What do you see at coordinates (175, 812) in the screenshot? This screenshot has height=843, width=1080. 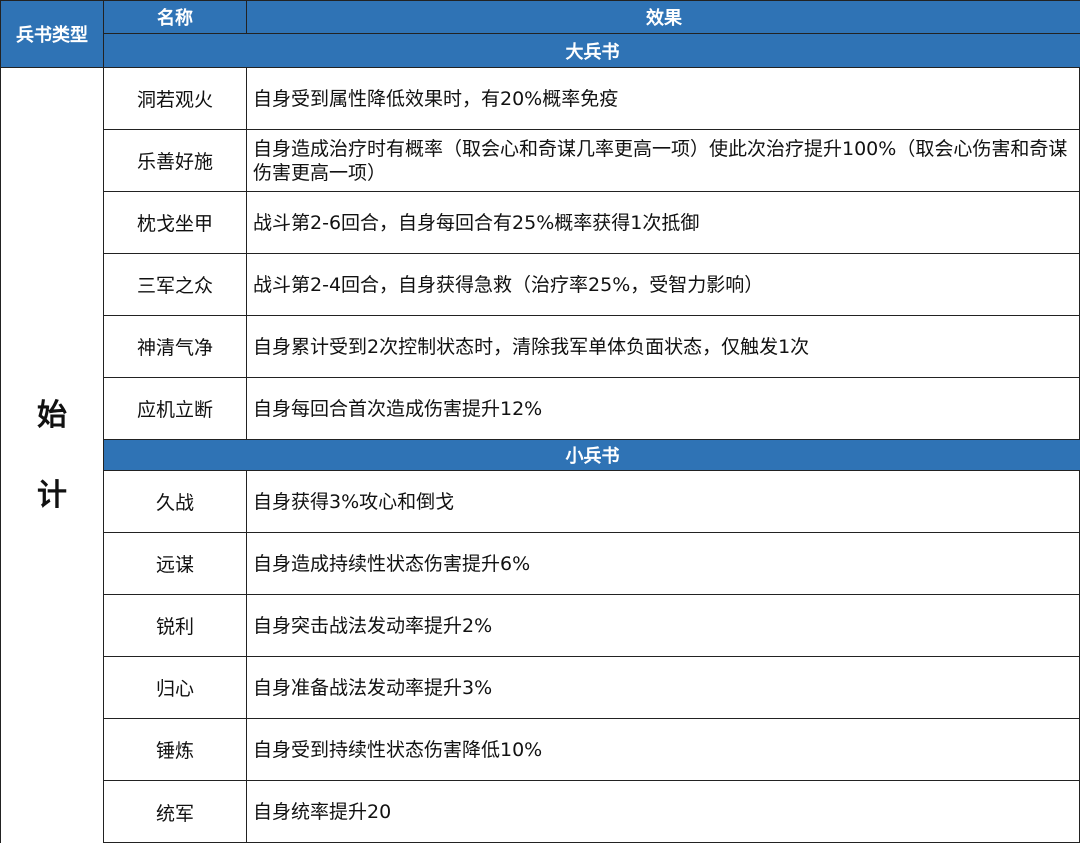 I see `row-name: 统军` at bounding box center [175, 812].